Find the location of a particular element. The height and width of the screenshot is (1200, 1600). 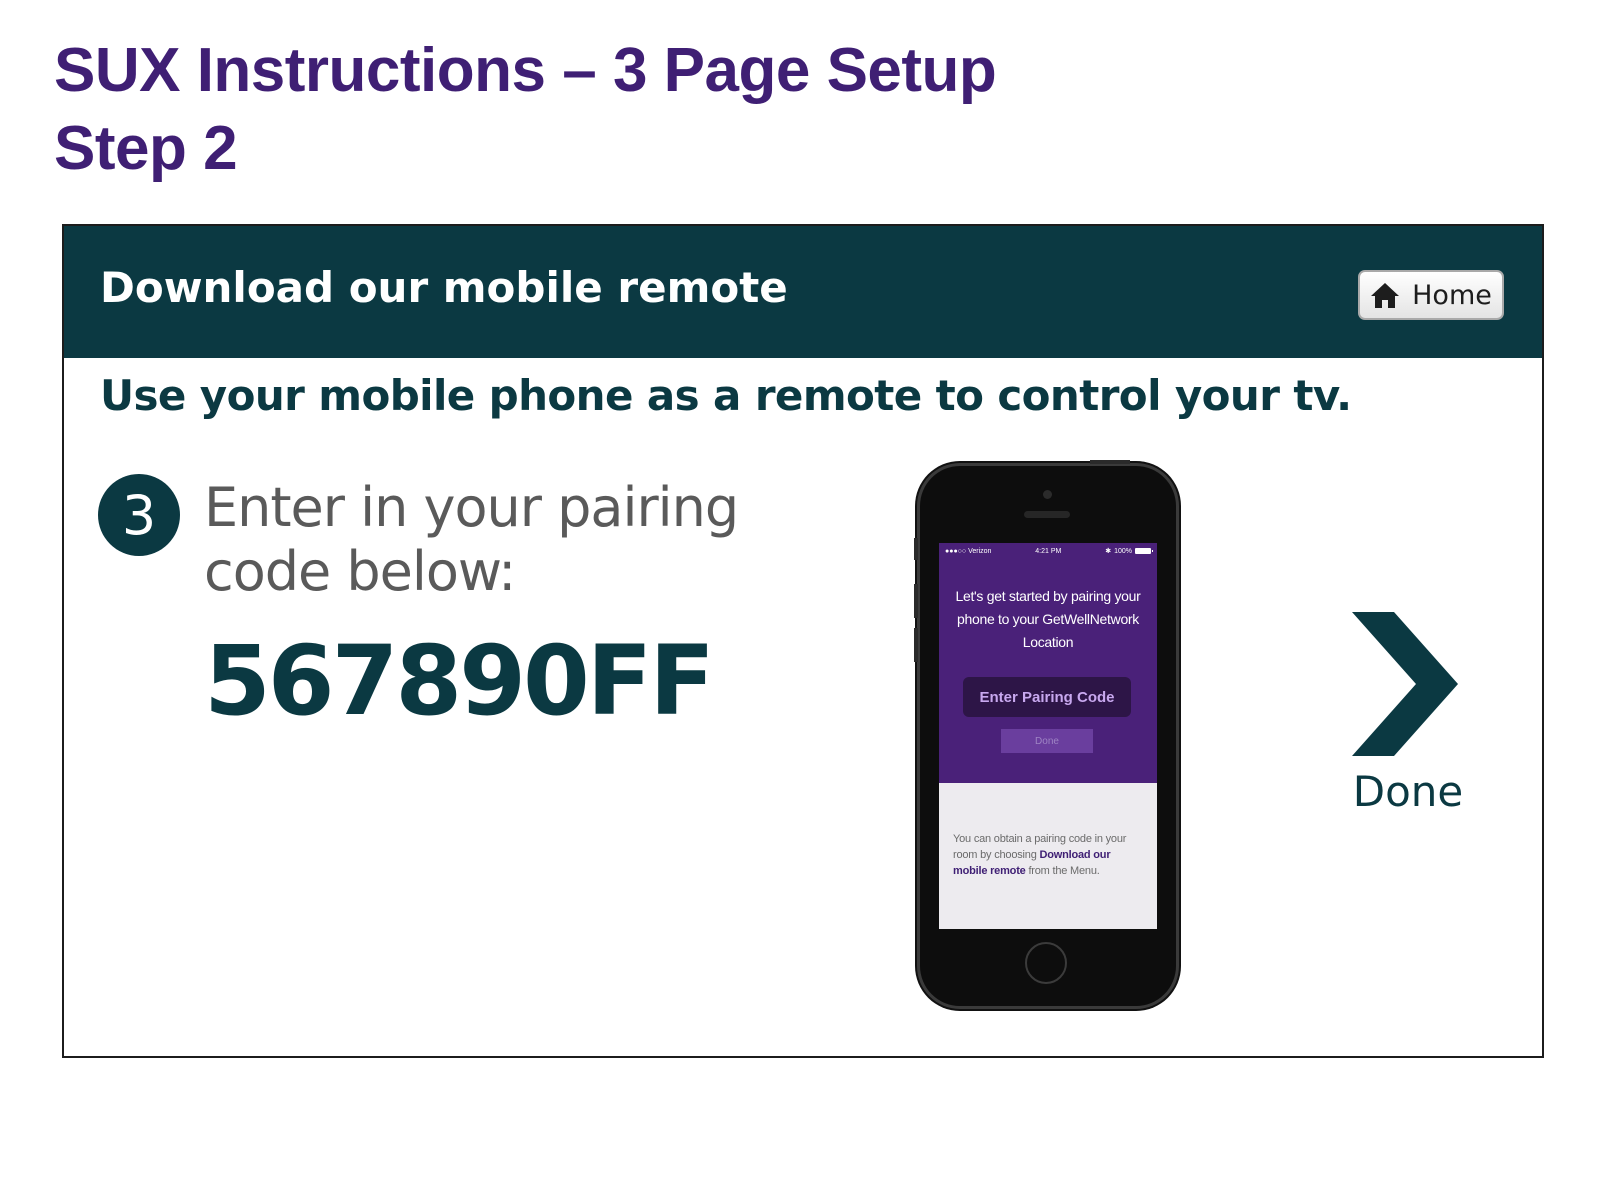

pairing-code: 567890FF is located at coordinates (459, 681).